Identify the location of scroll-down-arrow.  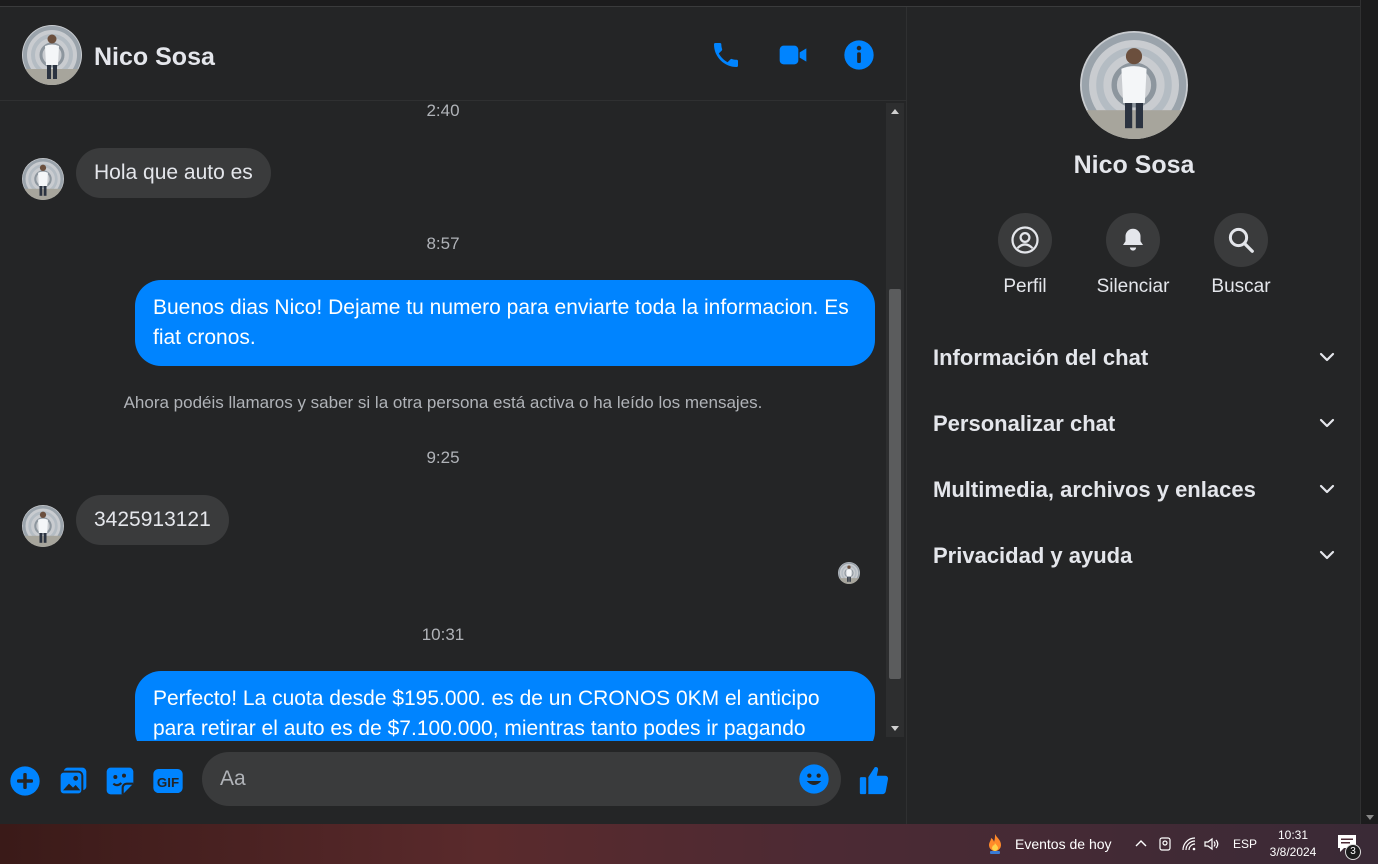
(895, 728).